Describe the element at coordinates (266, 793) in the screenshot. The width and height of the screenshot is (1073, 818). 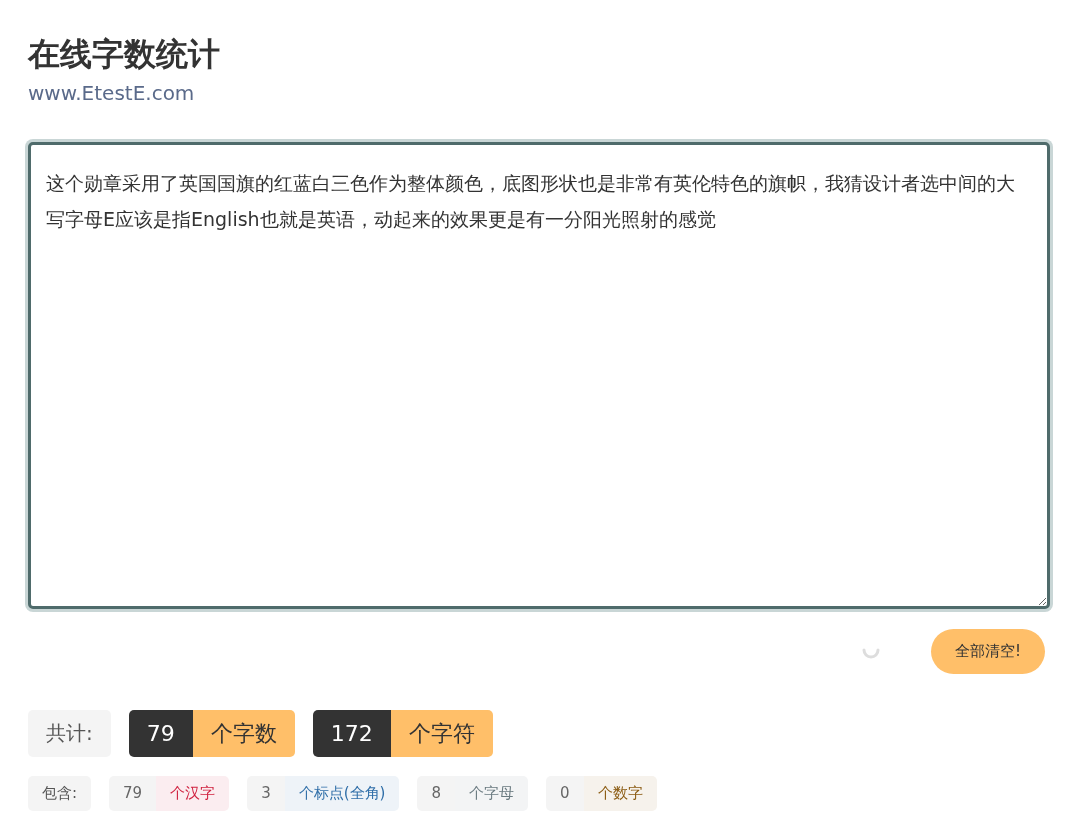
I see `detail-count: 3` at that location.